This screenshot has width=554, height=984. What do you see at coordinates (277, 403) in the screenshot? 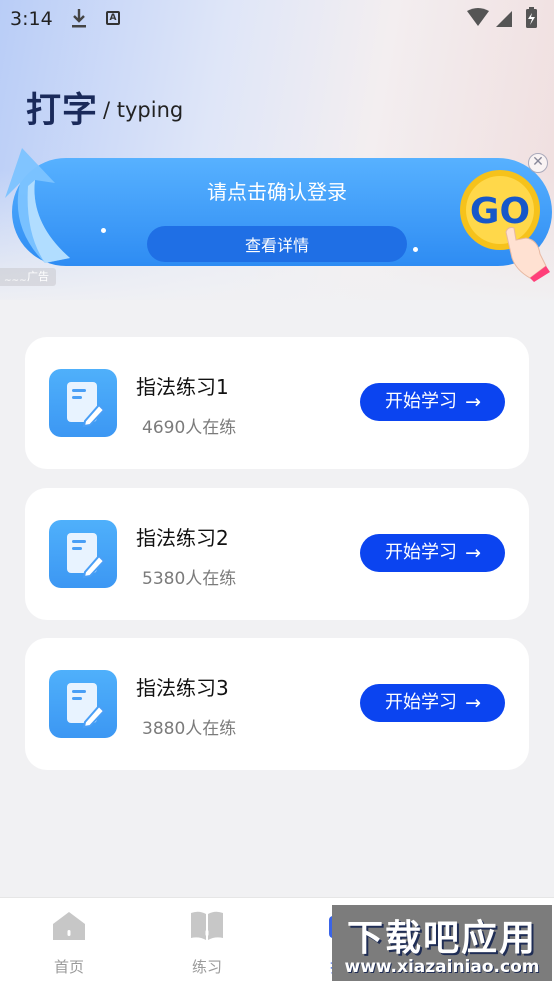
I see `lesson-card: 指法练习1 4690人在练 开始学习 →` at bounding box center [277, 403].